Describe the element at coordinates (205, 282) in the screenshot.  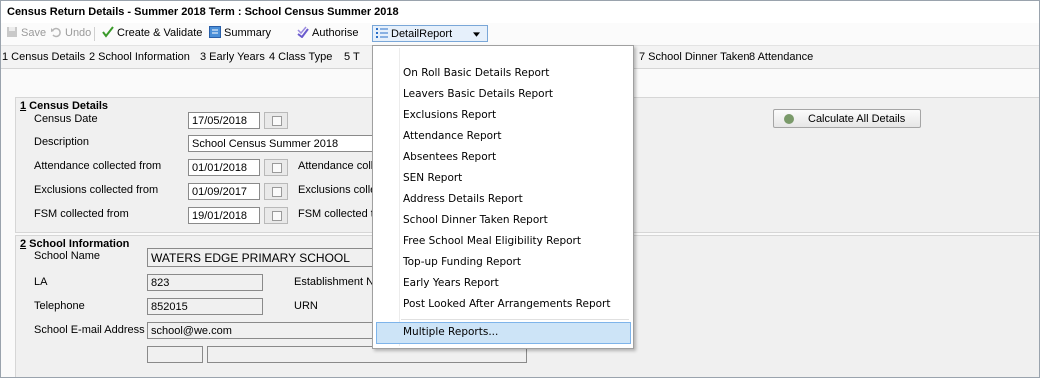
I see `la-field: 823` at that location.